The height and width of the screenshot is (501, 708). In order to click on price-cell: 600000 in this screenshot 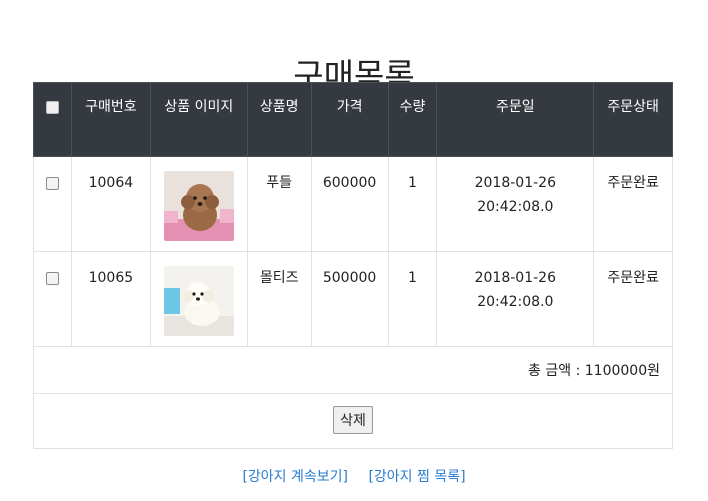, I will do `click(349, 204)`.